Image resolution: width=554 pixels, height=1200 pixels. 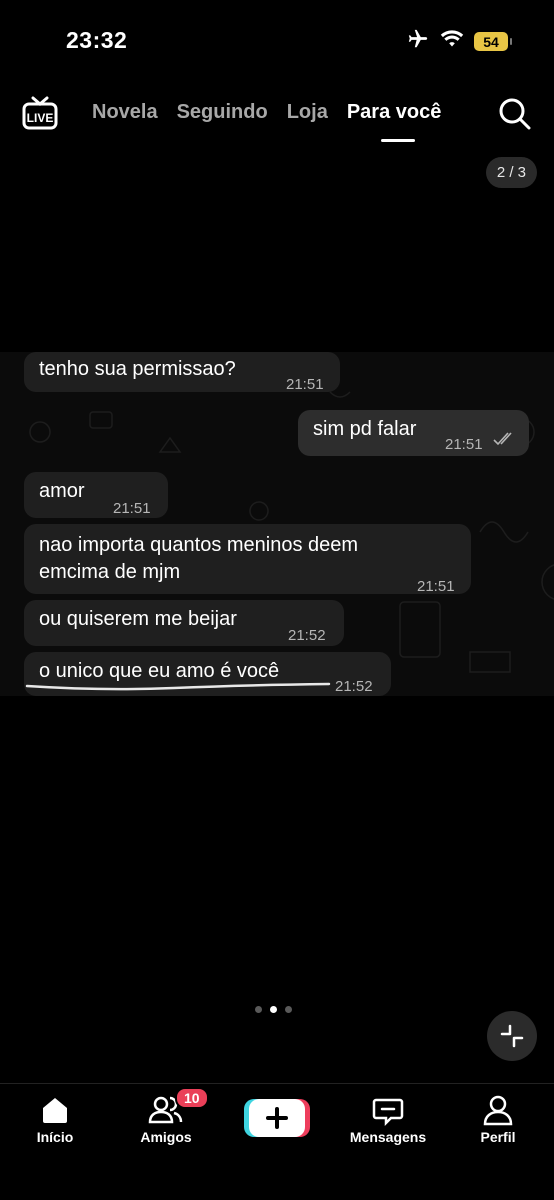 I want to click on minimize-button, so click(x=512, y=1036).